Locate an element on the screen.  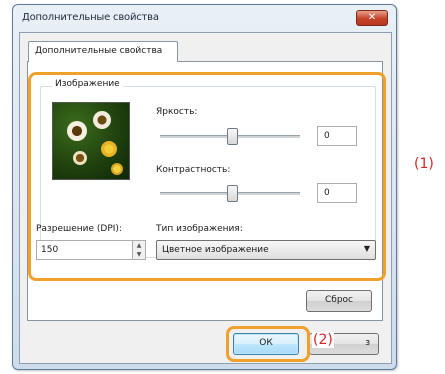
image-type-select: Цветное изображение ▼ is located at coordinates (266, 250).